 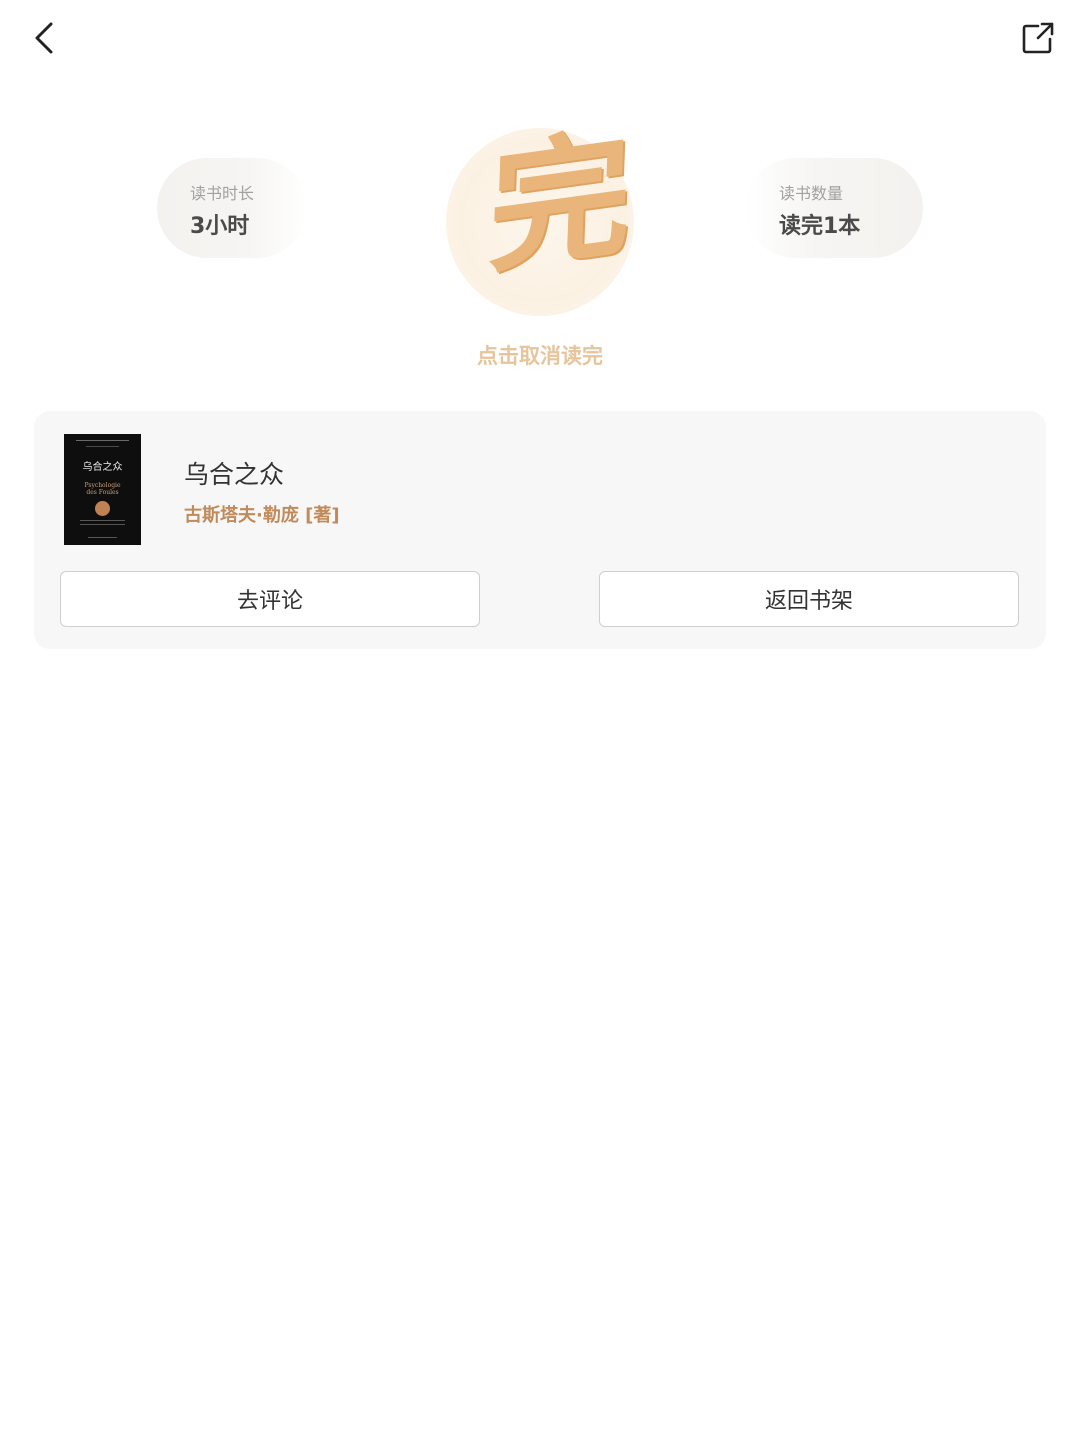 I want to click on share-button, so click(x=1038, y=38).